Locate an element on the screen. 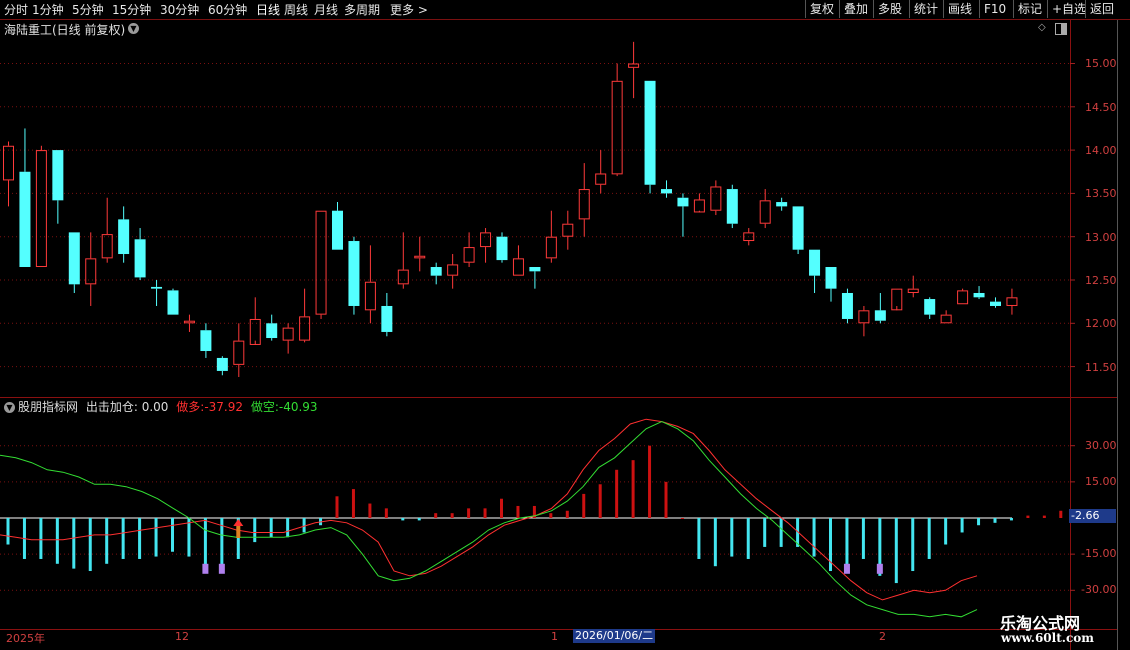 This screenshot has height=650, width=1130. indicator-name: 股朋指标网 is located at coordinates (48, 407).